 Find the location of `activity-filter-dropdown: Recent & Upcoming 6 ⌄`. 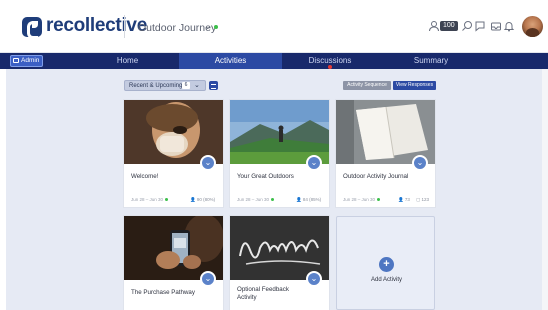

activity-filter-dropdown: Recent & Upcoming 6 ⌄ is located at coordinates (165, 85).